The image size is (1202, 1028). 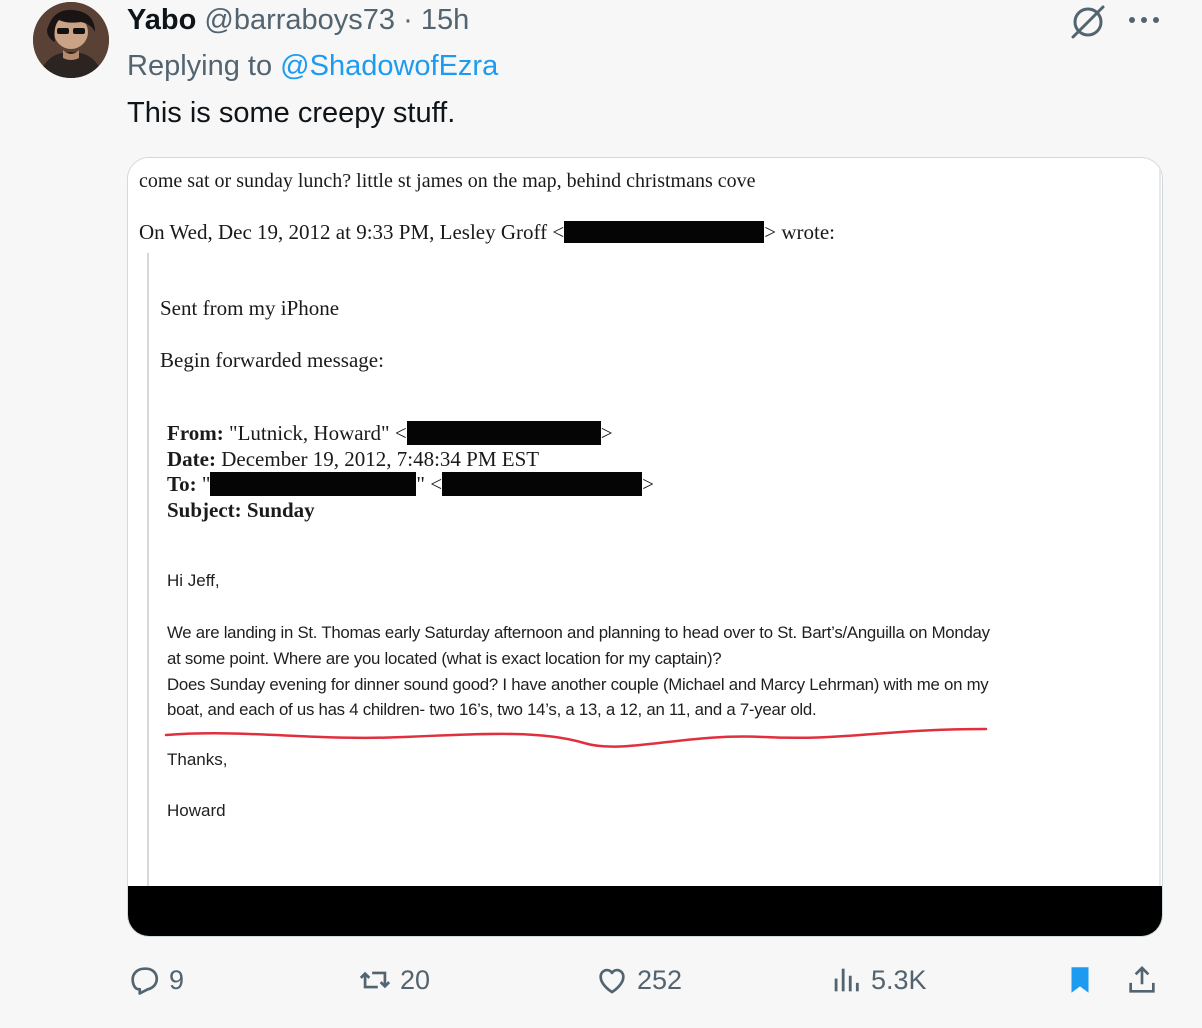 What do you see at coordinates (313, 484) in the screenshot?
I see `redacted-to-name` at bounding box center [313, 484].